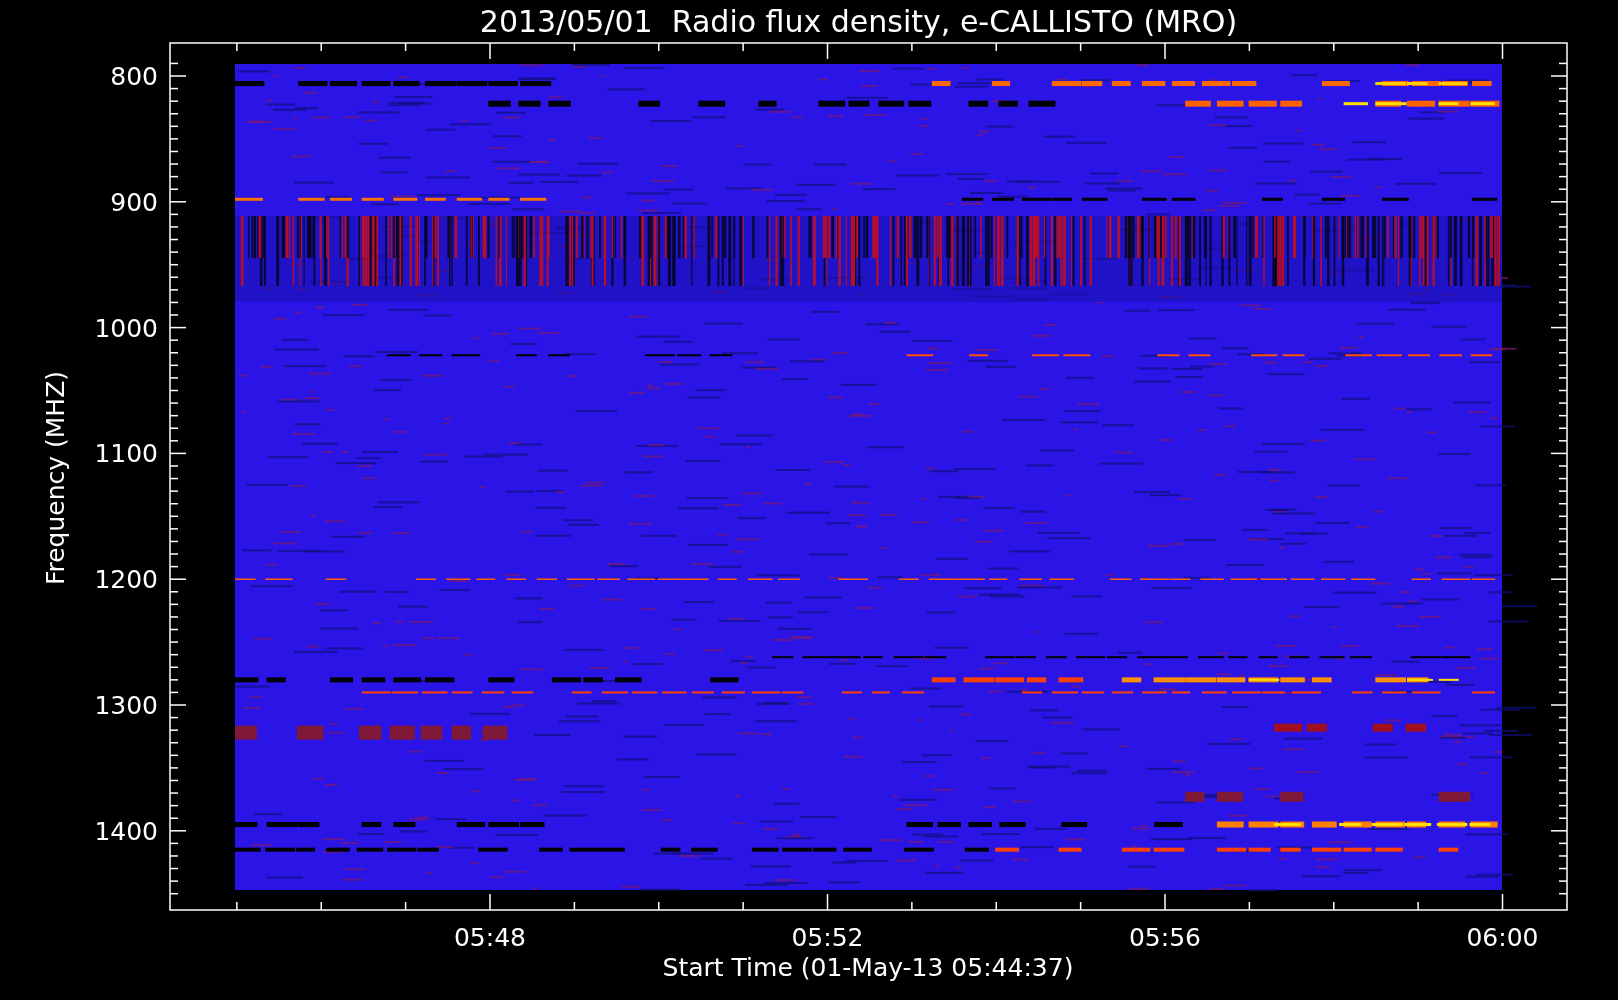 This screenshot has width=1618, height=1000. Describe the element at coordinates (827, 937) in the screenshot. I see `axis-tick-label: 05:52` at that location.